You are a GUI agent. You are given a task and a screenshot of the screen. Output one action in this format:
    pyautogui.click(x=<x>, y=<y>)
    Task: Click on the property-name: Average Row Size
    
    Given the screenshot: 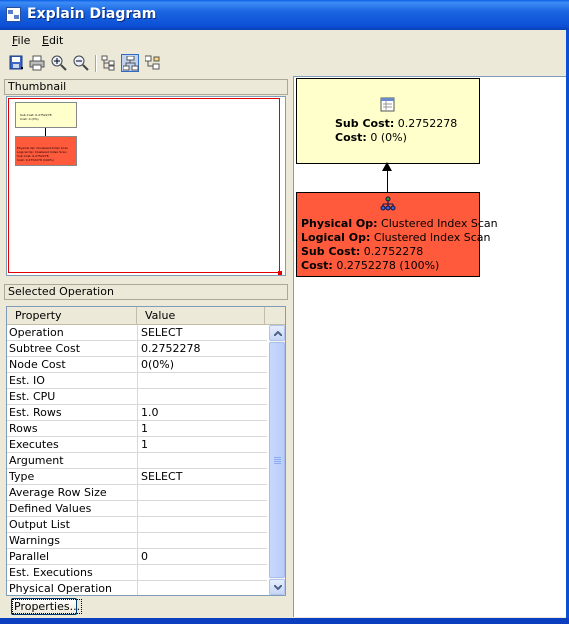 What is the action you would take?
    pyautogui.click(x=58, y=492)
    